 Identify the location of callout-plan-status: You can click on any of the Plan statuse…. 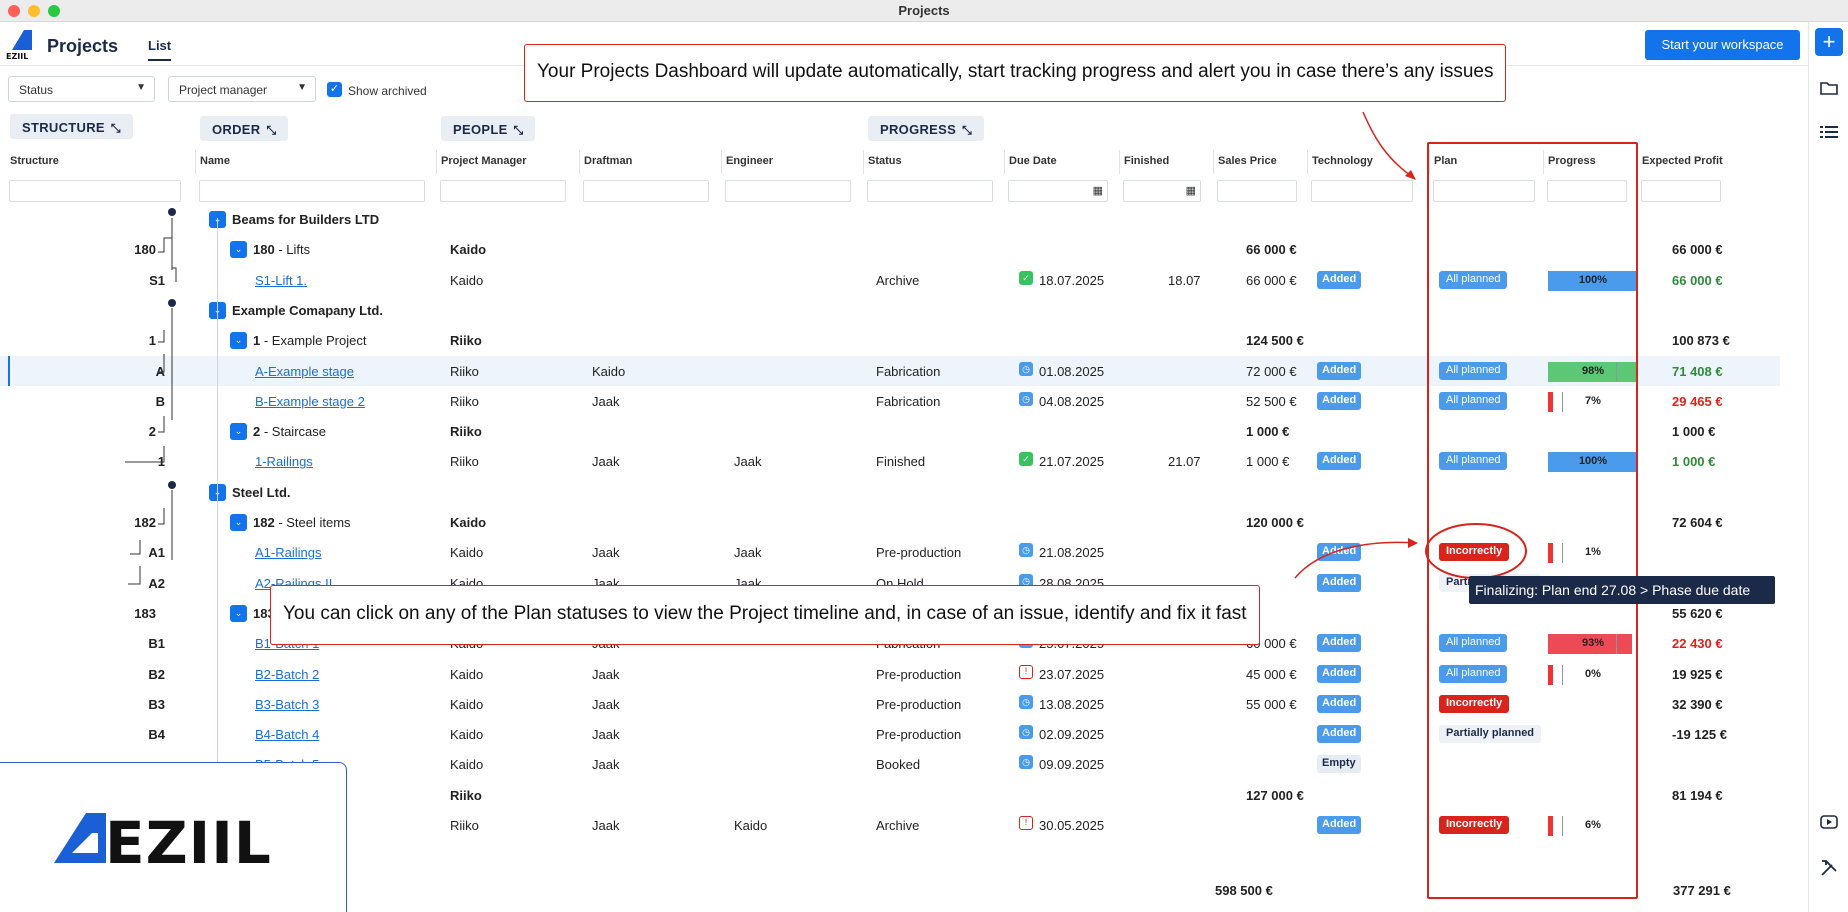
(765, 615).